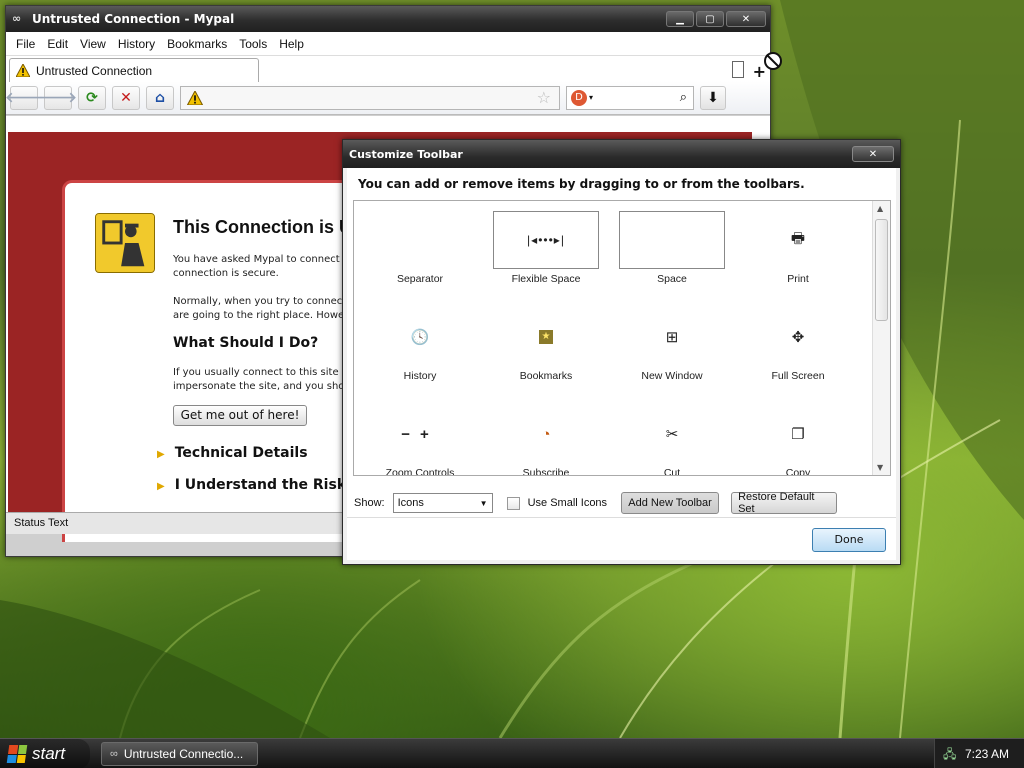  What do you see at coordinates (370, 97) in the screenshot?
I see `url-bar: ☆` at bounding box center [370, 97].